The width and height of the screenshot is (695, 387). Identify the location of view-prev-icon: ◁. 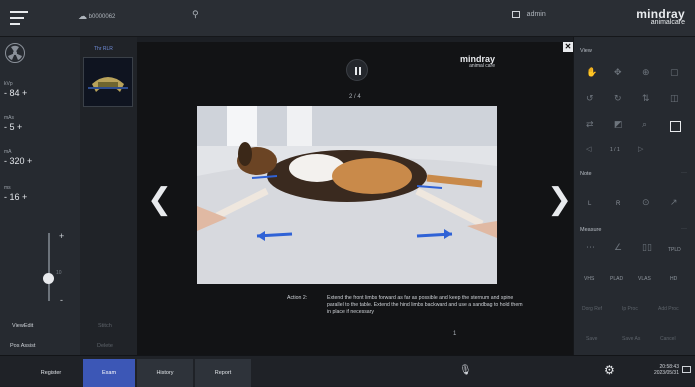
(588, 149).